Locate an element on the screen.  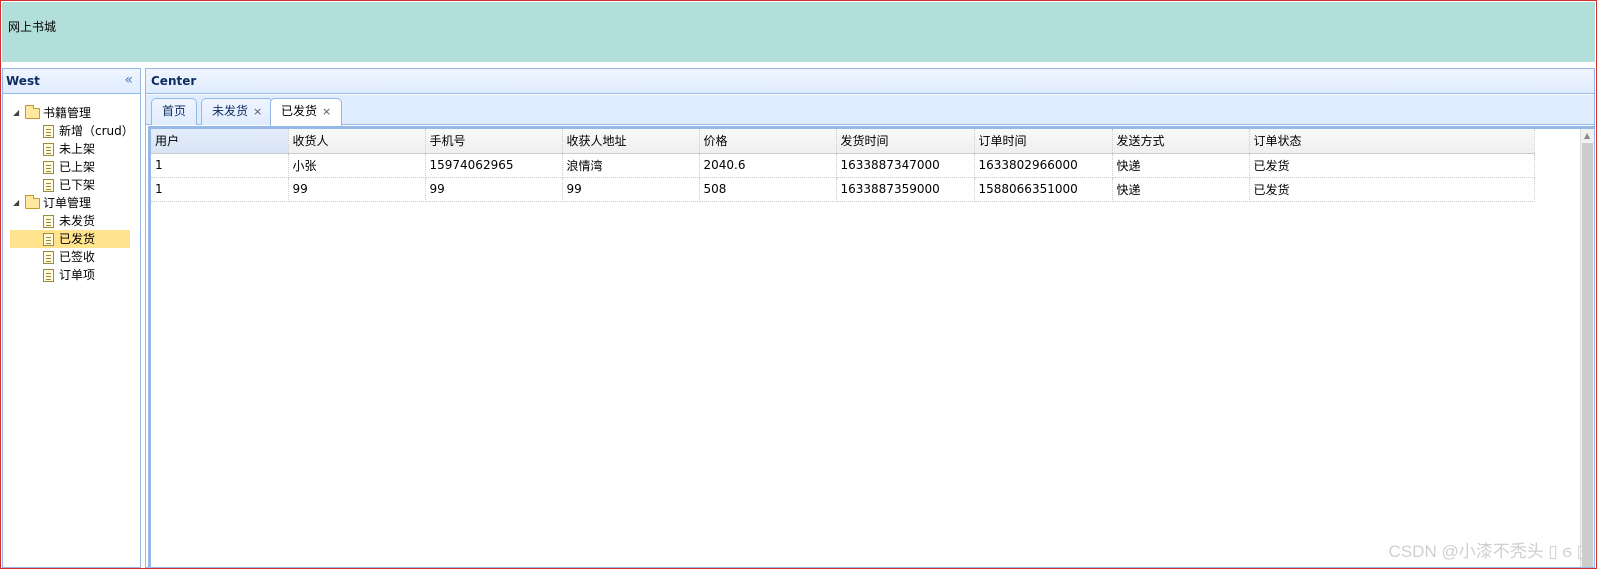
tab-shipped: 已发货 × is located at coordinates (306, 112).